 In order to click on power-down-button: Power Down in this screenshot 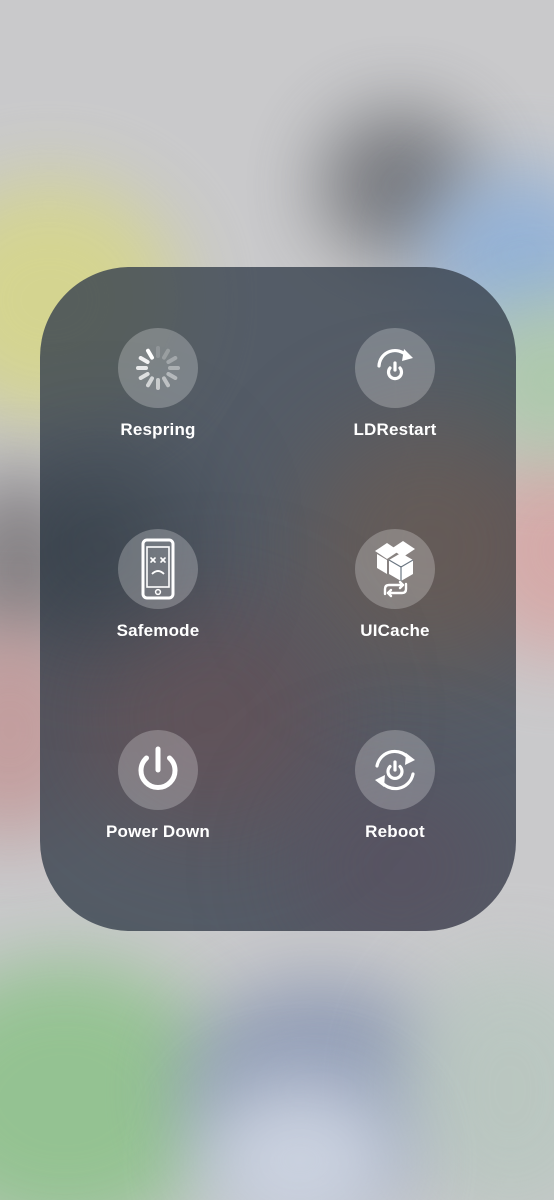, I will do `click(158, 805)`.